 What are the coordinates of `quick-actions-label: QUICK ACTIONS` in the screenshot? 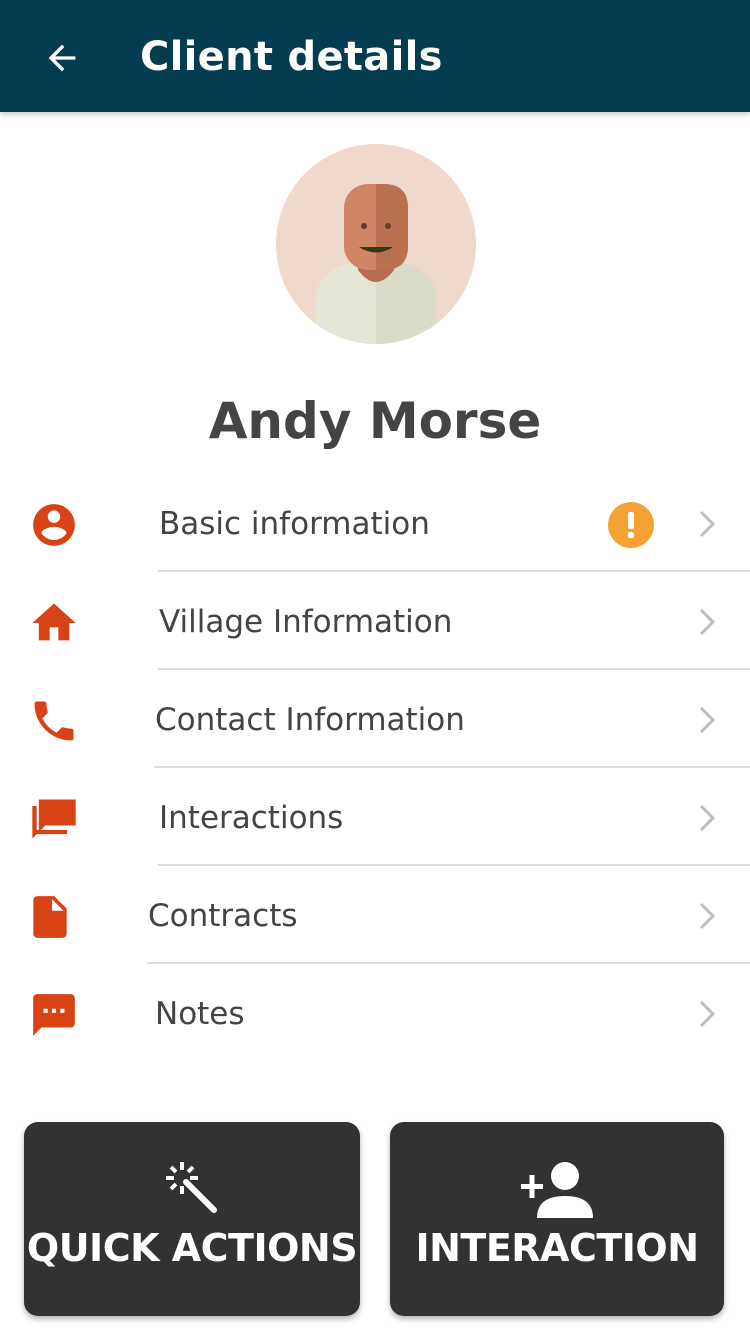 It's located at (192, 1248).